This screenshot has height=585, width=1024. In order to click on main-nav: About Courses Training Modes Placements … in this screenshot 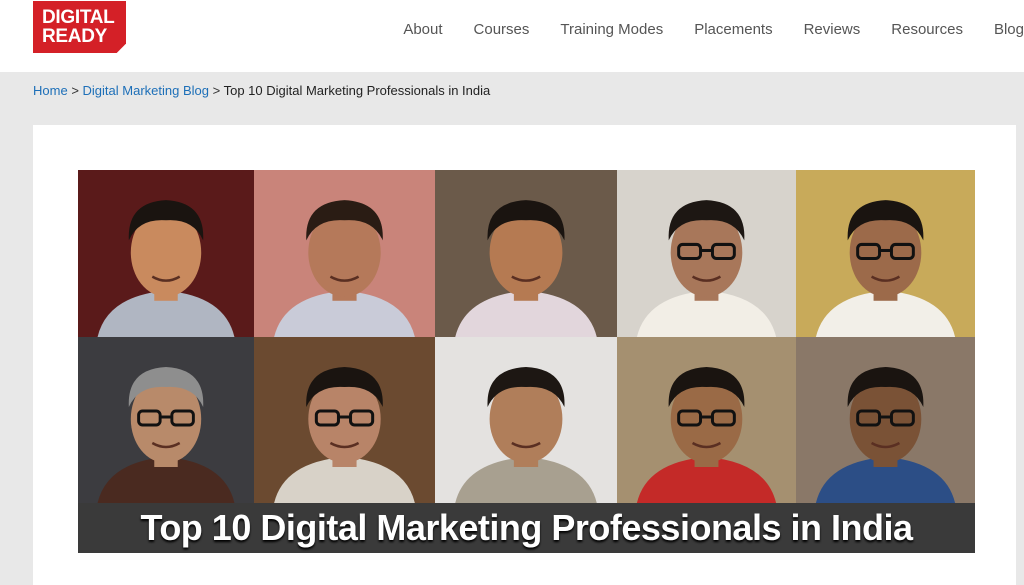, I will do `click(698, 29)`.